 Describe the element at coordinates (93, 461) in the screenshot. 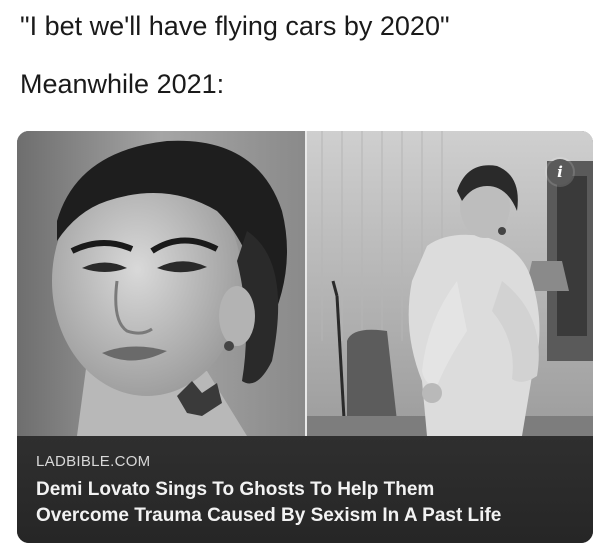

I see `source-label: LADBIBLE.COM` at that location.